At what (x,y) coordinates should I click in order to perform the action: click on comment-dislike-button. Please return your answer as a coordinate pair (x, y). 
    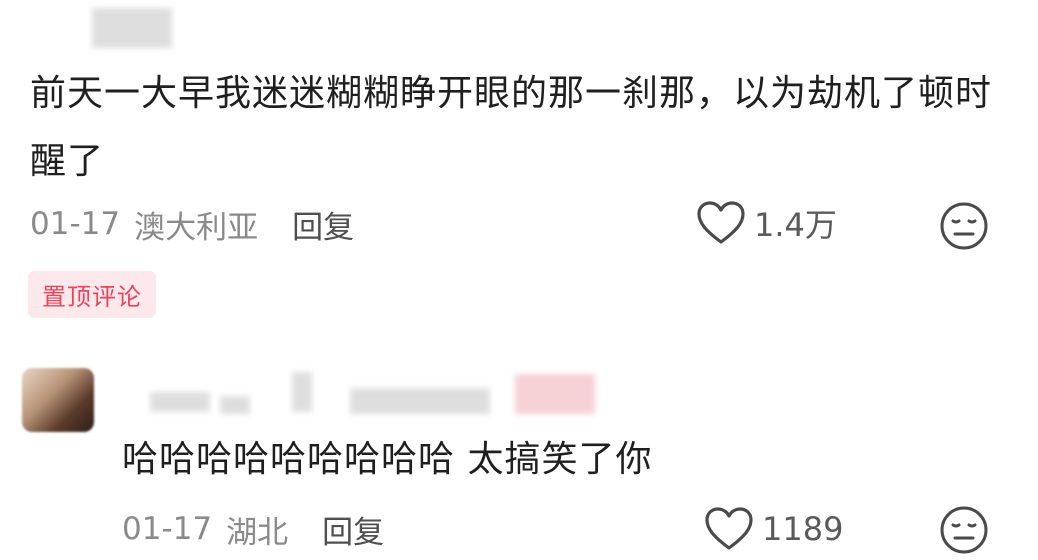
    Looking at the image, I should click on (964, 228).